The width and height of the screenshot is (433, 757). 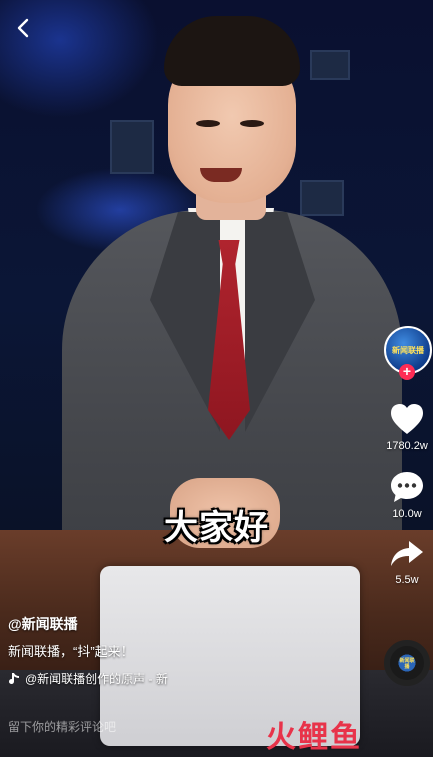 What do you see at coordinates (43, 624) in the screenshot?
I see `author-name: @新闻联播` at bounding box center [43, 624].